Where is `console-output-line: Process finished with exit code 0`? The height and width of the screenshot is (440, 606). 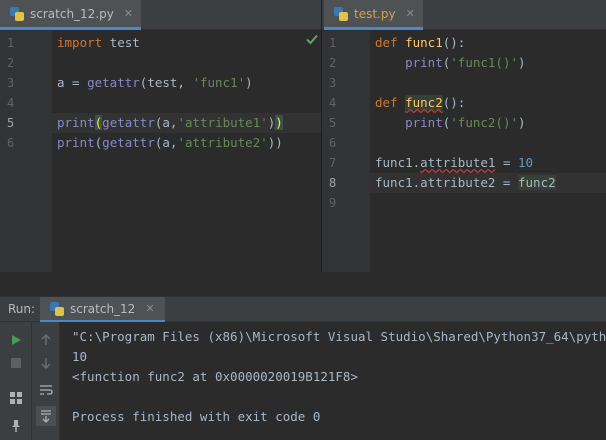 console-output-line: Process finished with exit code 0 is located at coordinates (196, 416).